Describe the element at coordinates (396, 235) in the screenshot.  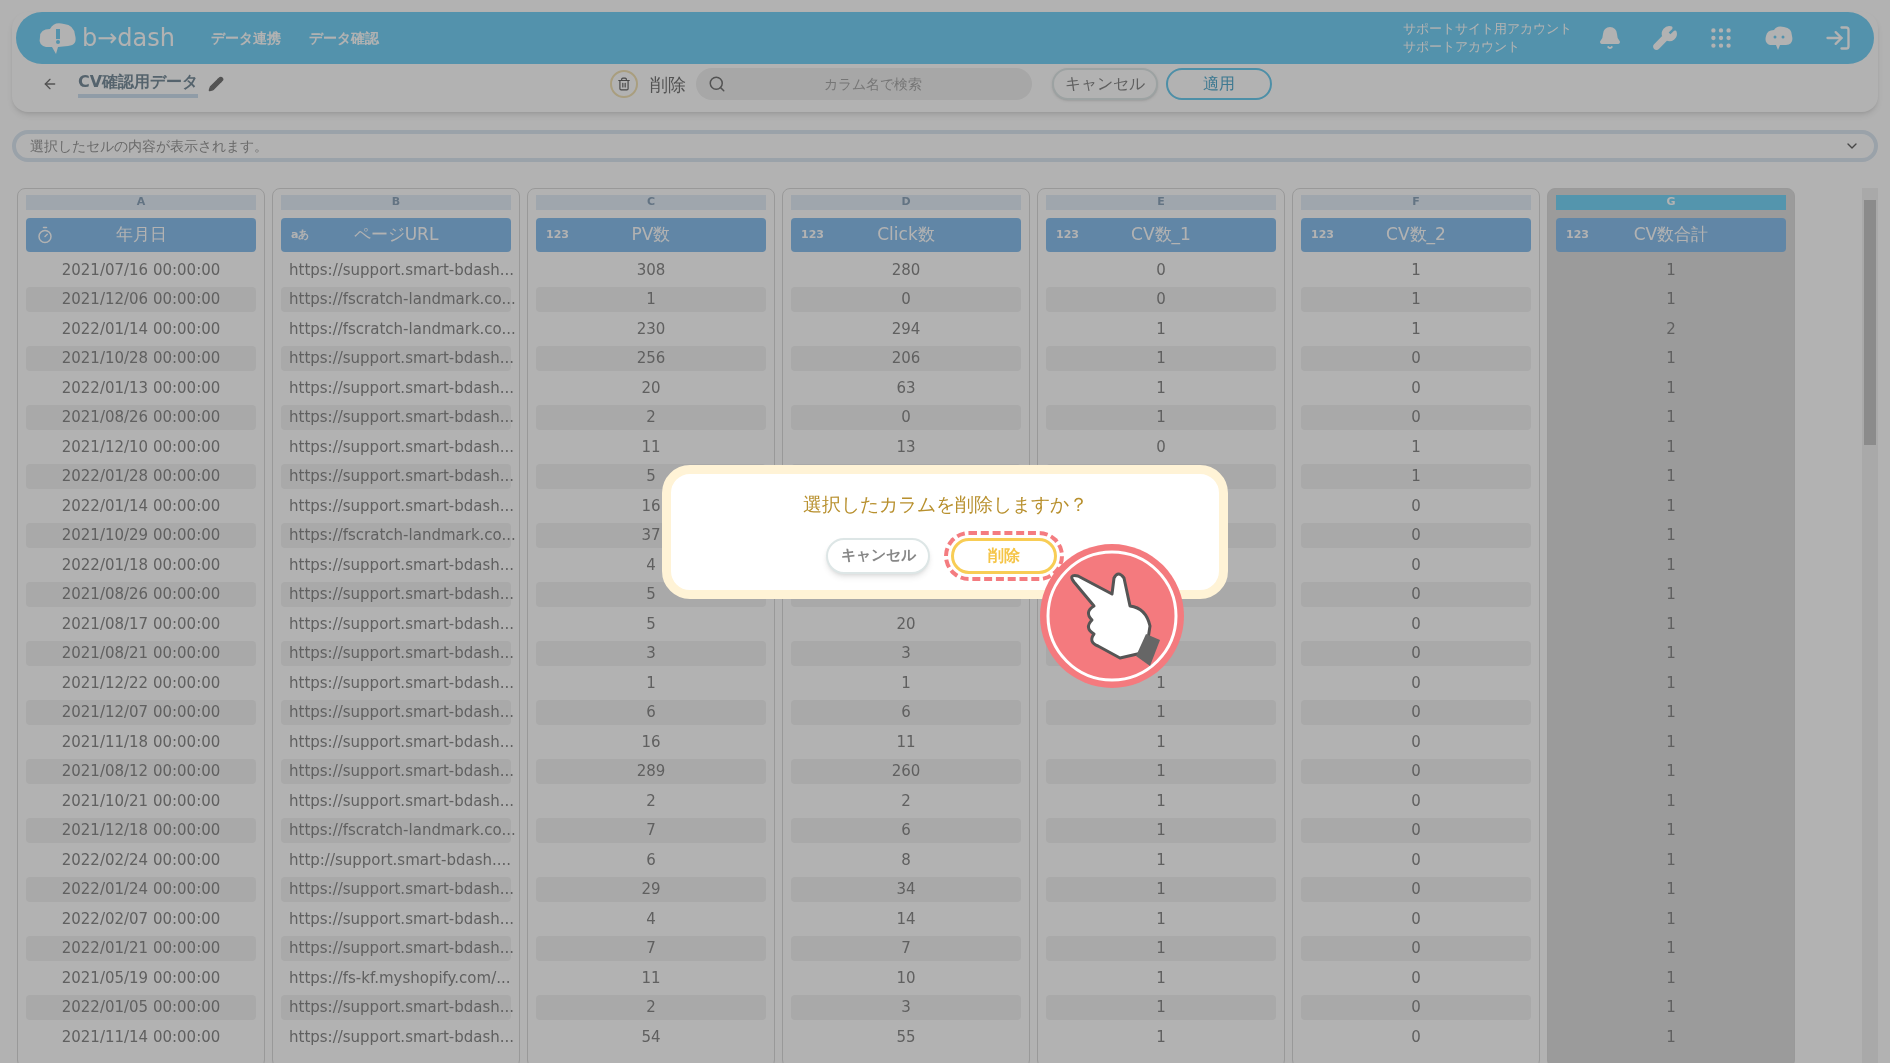
I see `column-header: aあ ページURL` at that location.